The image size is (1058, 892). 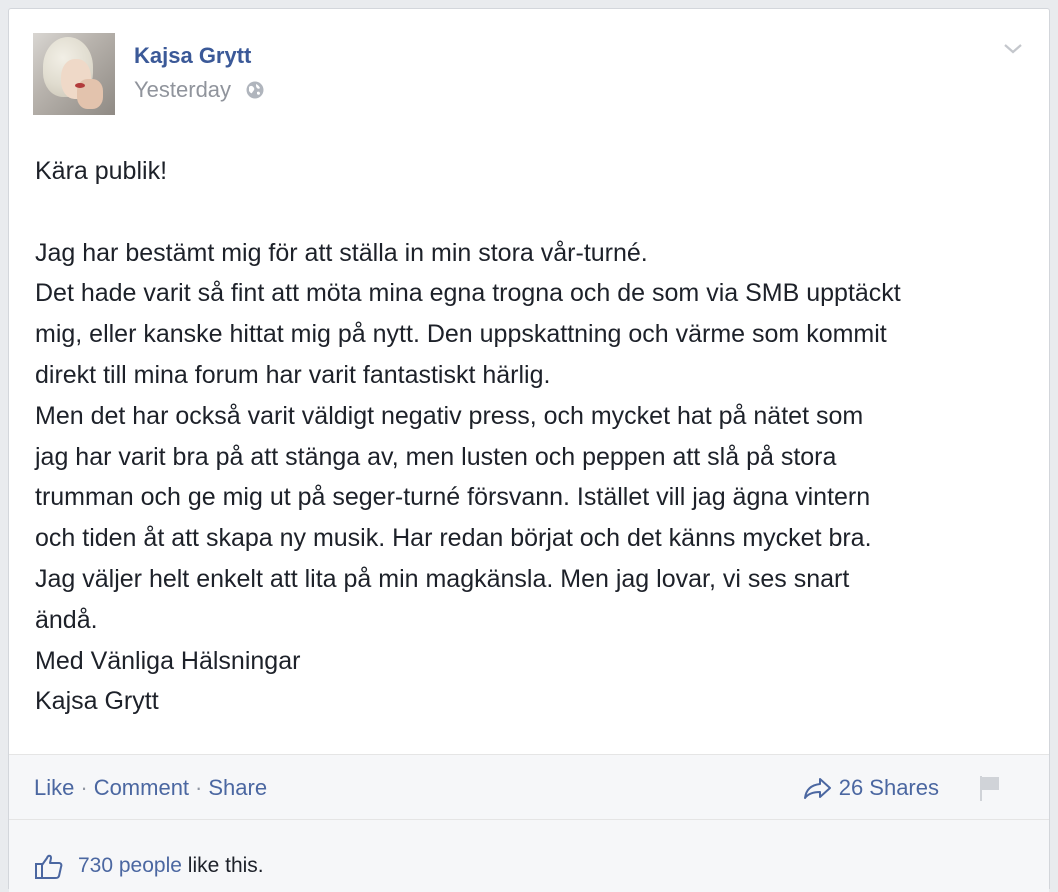 I want to click on likes-summary: 730 people like this., so click(x=149, y=866).